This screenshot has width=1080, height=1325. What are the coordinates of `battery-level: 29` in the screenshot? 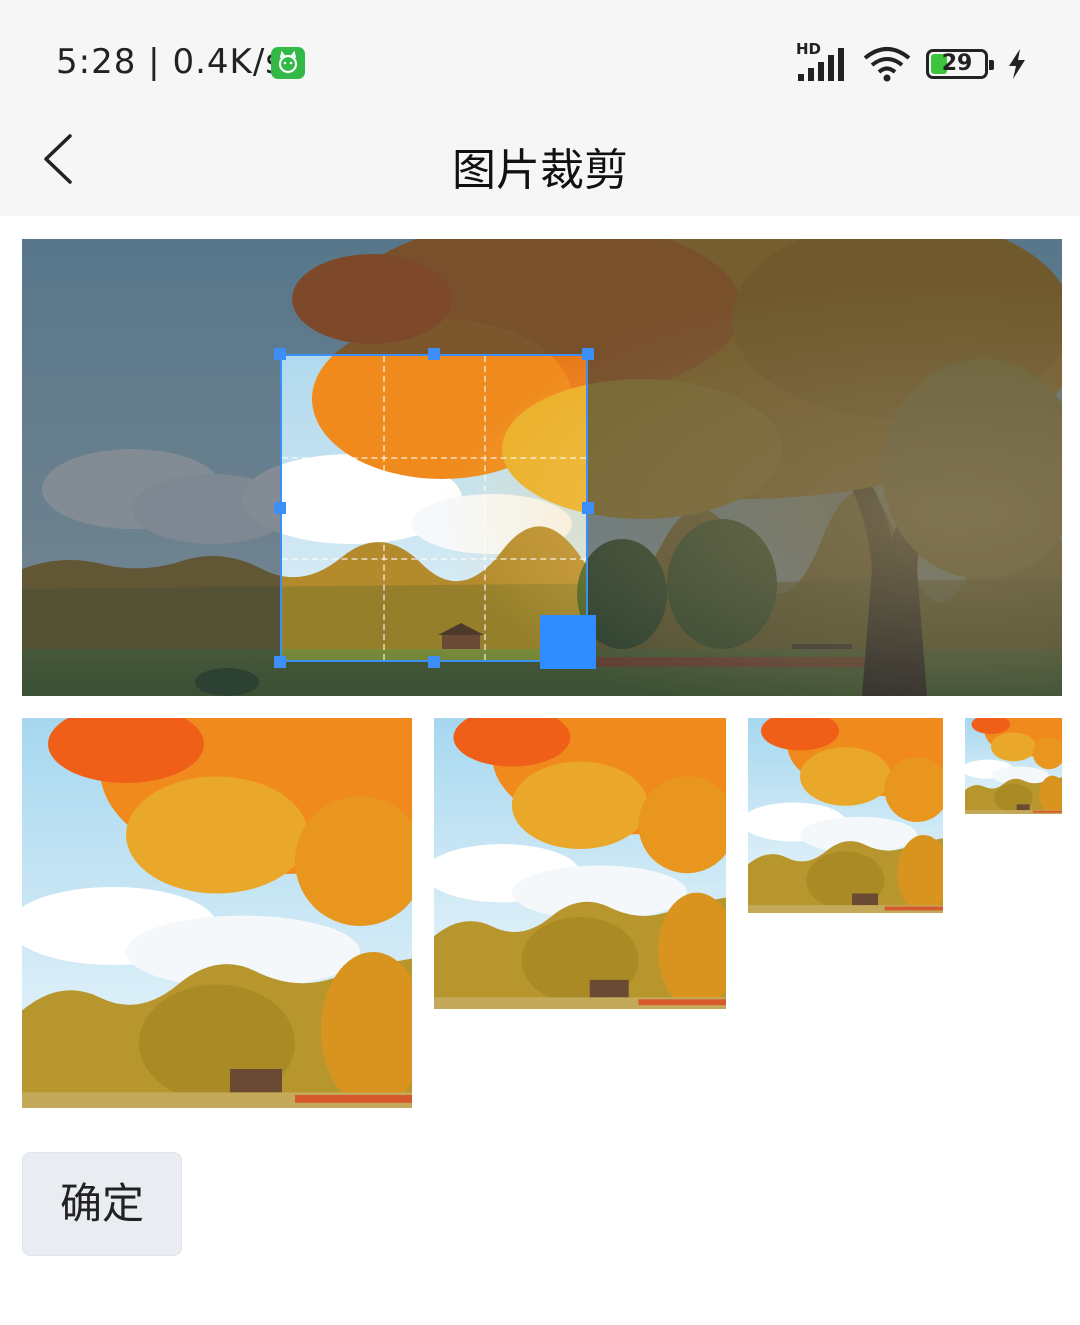 It's located at (957, 63).